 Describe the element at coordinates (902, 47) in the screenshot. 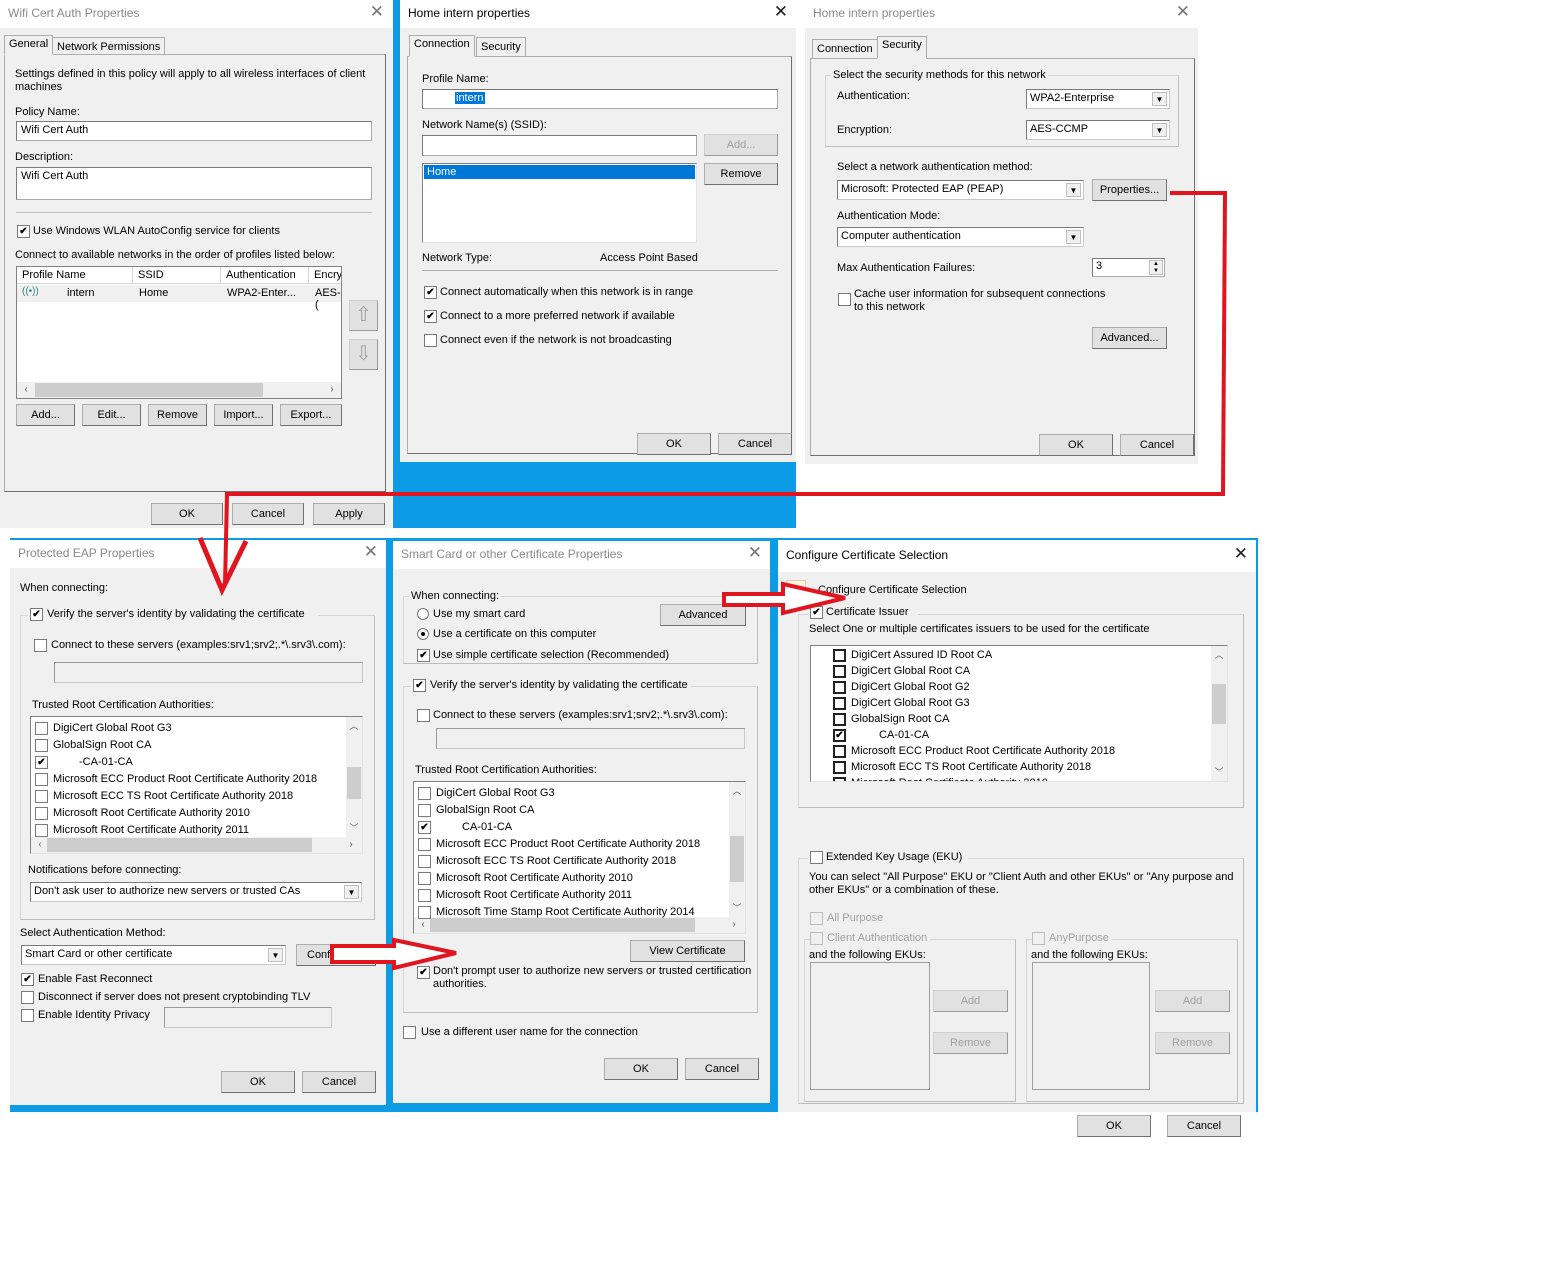

I see `tab-security: Security` at that location.